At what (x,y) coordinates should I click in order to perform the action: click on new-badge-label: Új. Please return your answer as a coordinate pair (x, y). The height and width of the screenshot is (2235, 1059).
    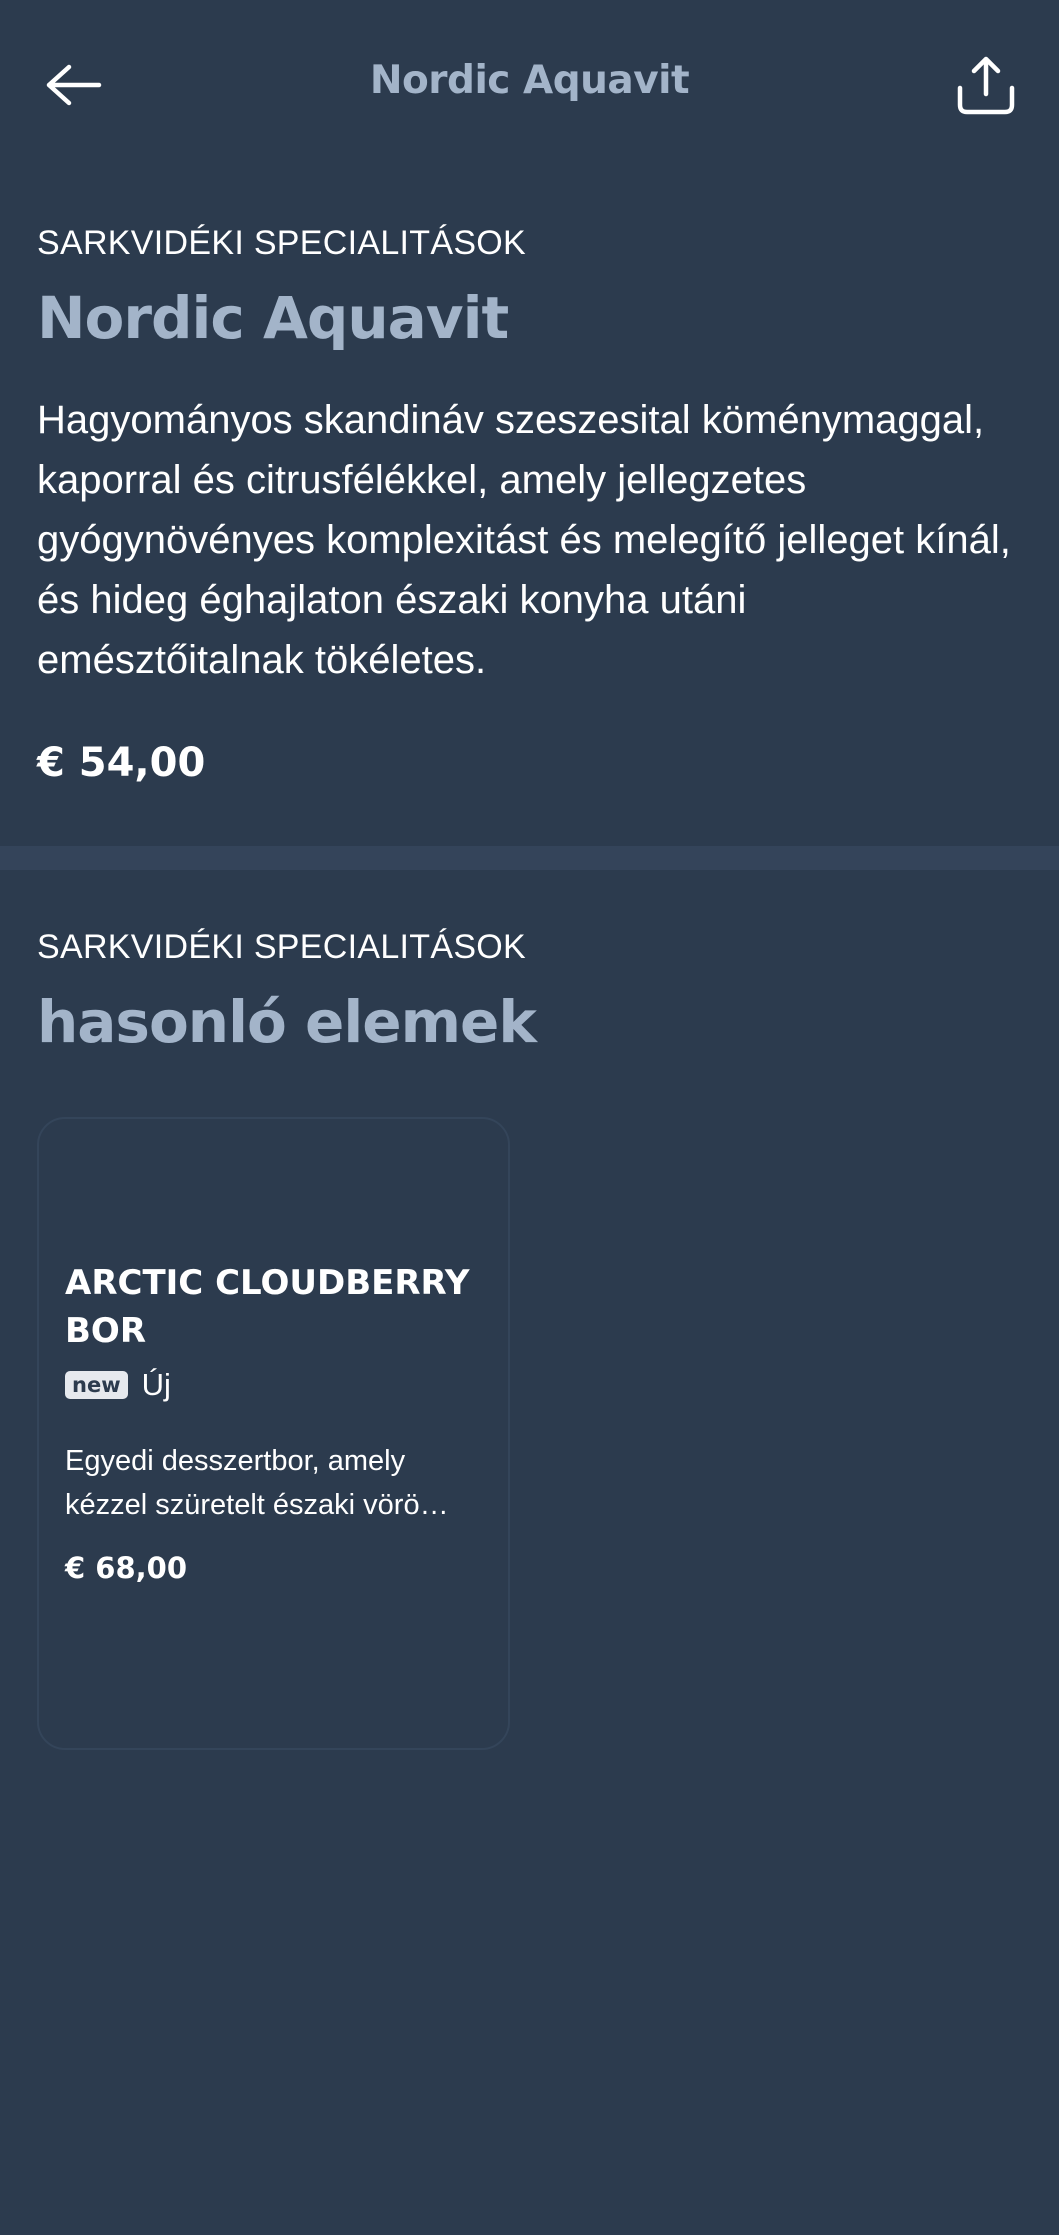
    Looking at the image, I should click on (156, 1384).